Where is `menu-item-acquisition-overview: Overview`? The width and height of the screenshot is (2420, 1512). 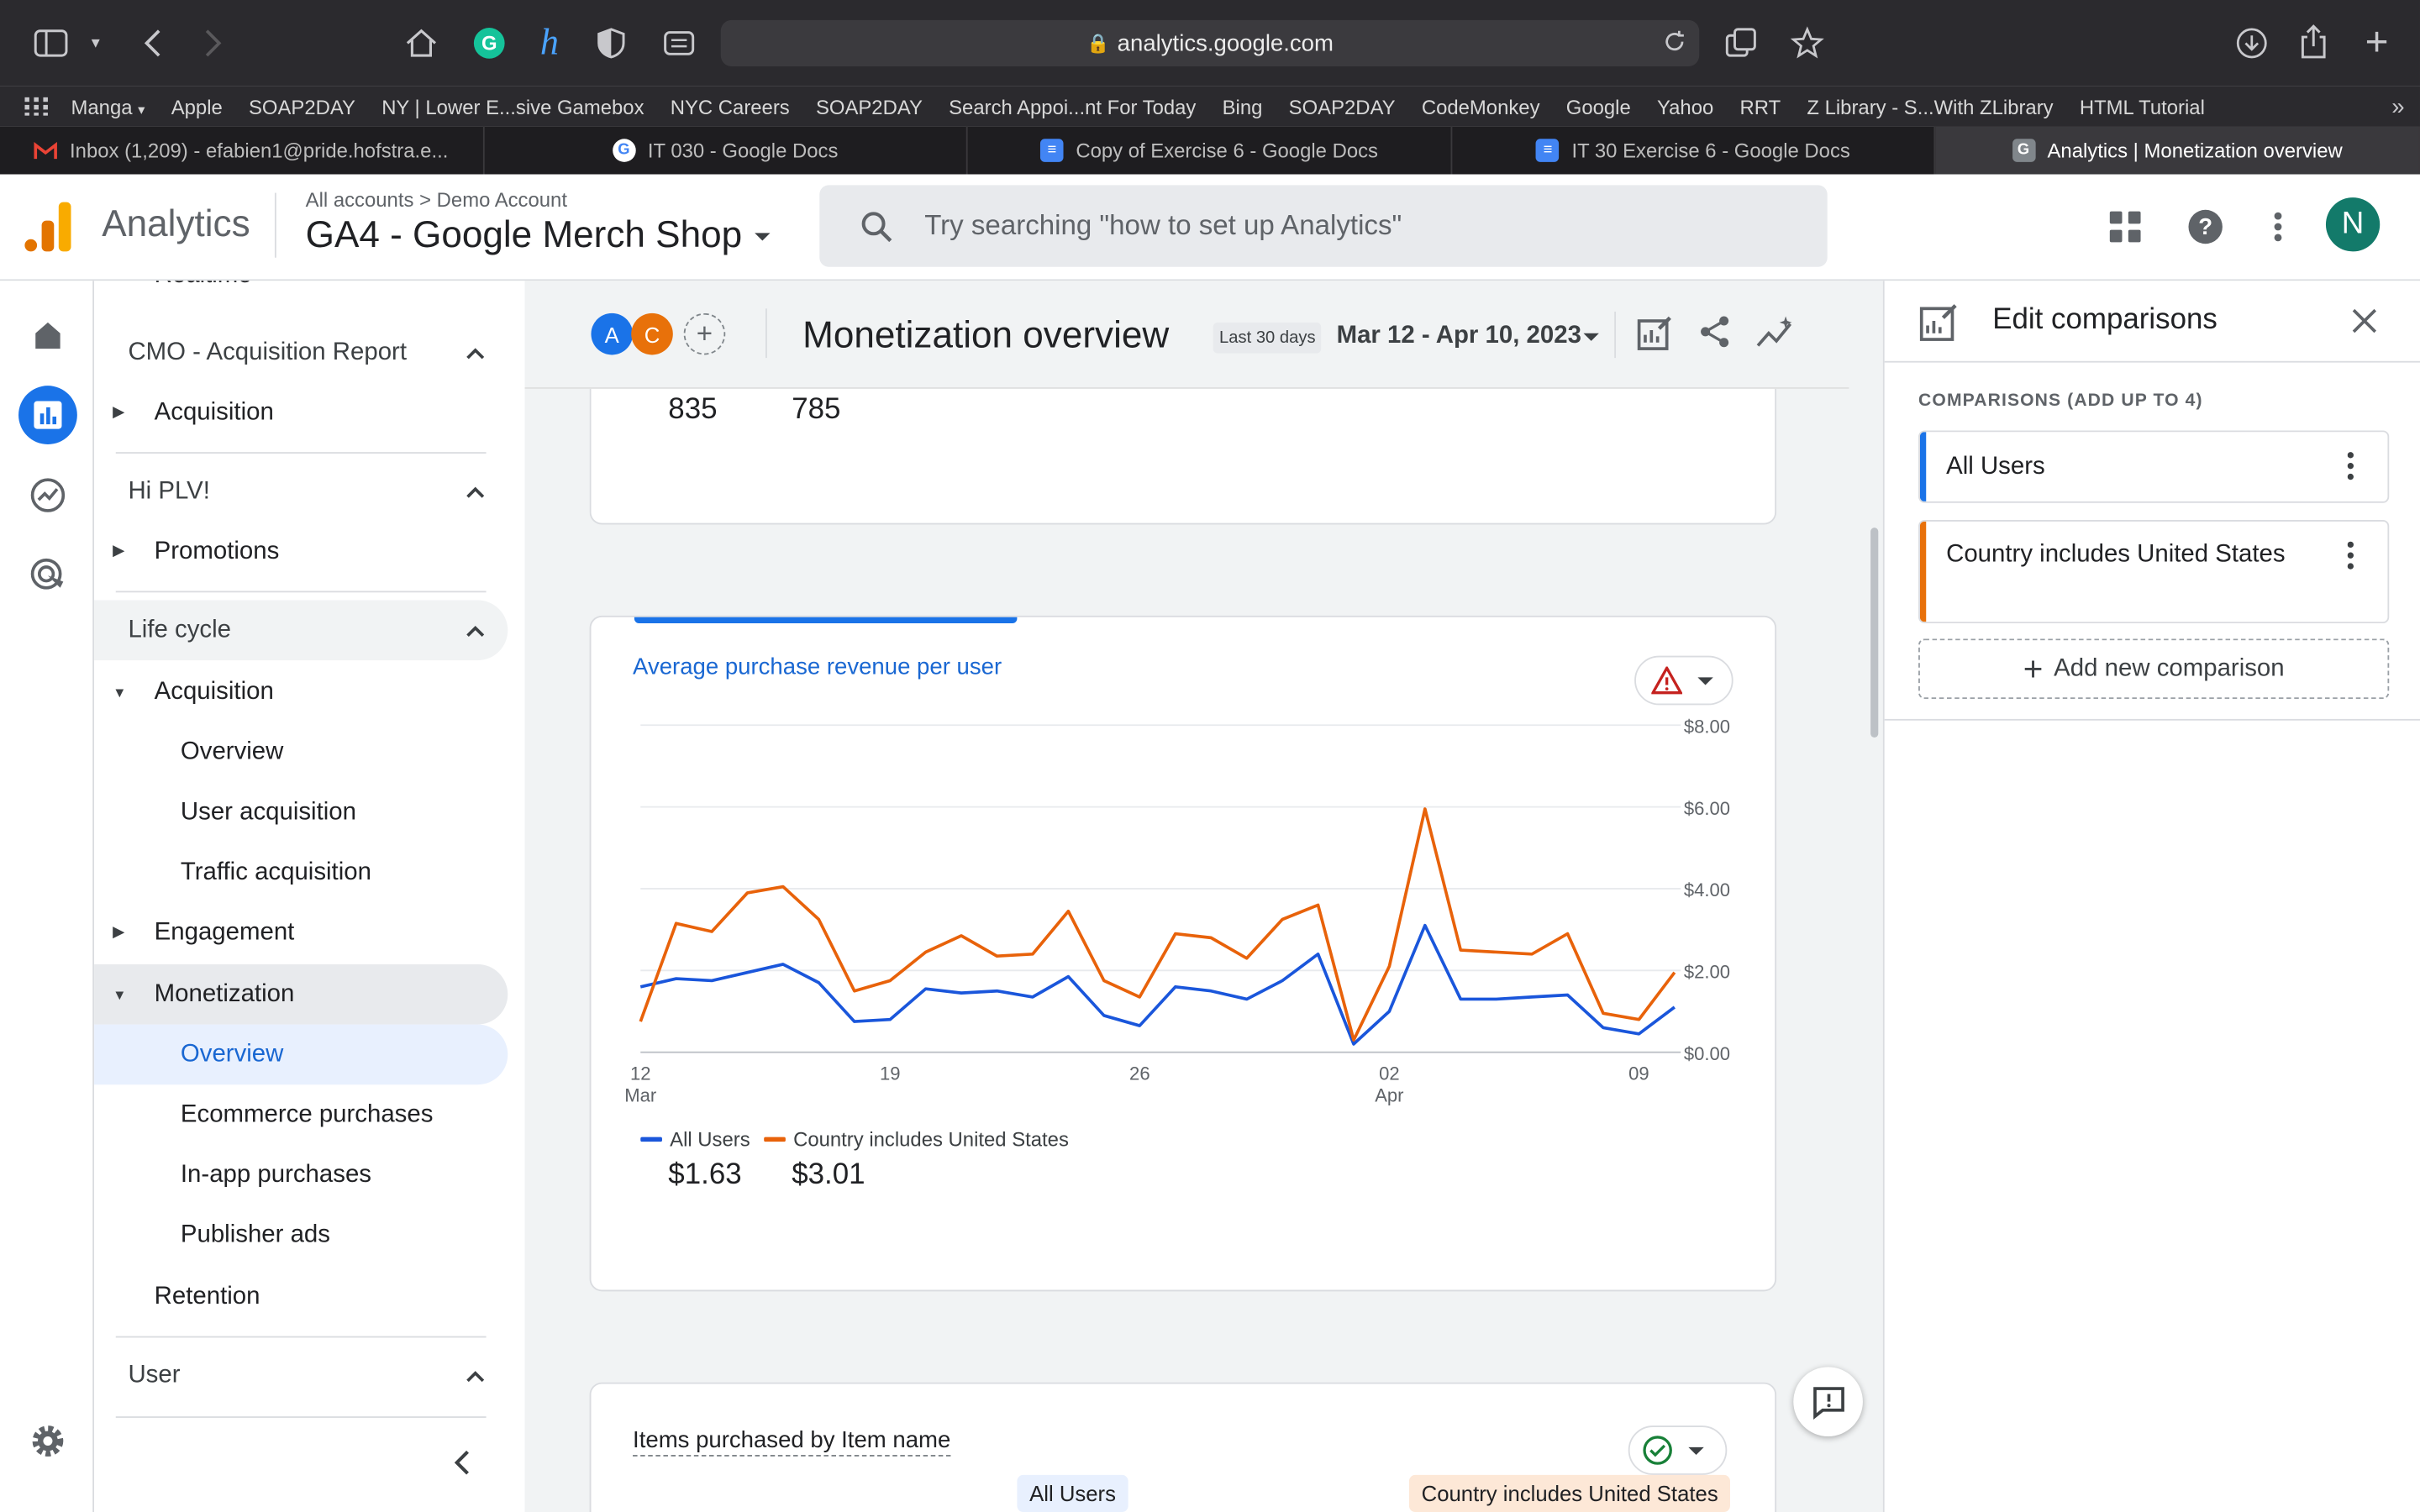 menu-item-acquisition-overview: Overview is located at coordinates (301, 752).